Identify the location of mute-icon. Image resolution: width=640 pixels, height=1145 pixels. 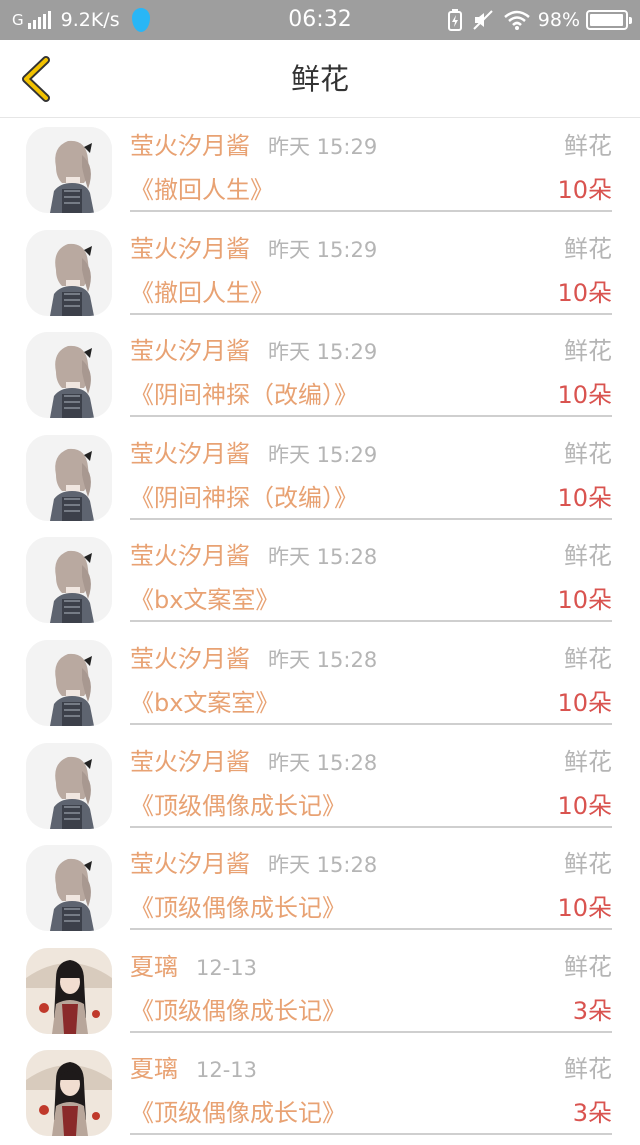
(483, 20).